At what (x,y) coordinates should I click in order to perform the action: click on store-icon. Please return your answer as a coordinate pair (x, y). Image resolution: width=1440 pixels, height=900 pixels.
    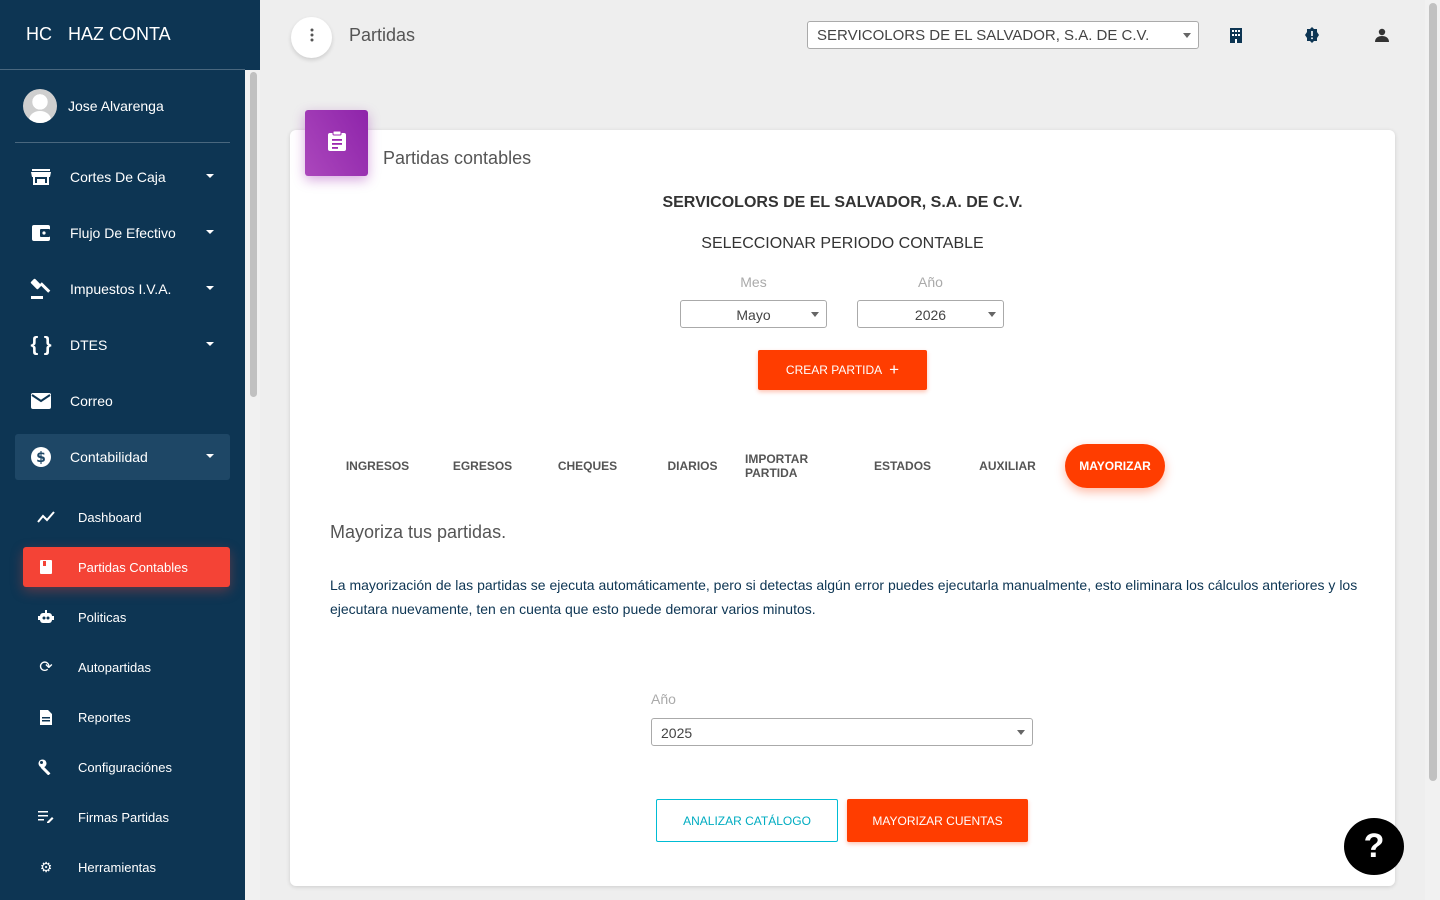
    Looking at the image, I should click on (41, 177).